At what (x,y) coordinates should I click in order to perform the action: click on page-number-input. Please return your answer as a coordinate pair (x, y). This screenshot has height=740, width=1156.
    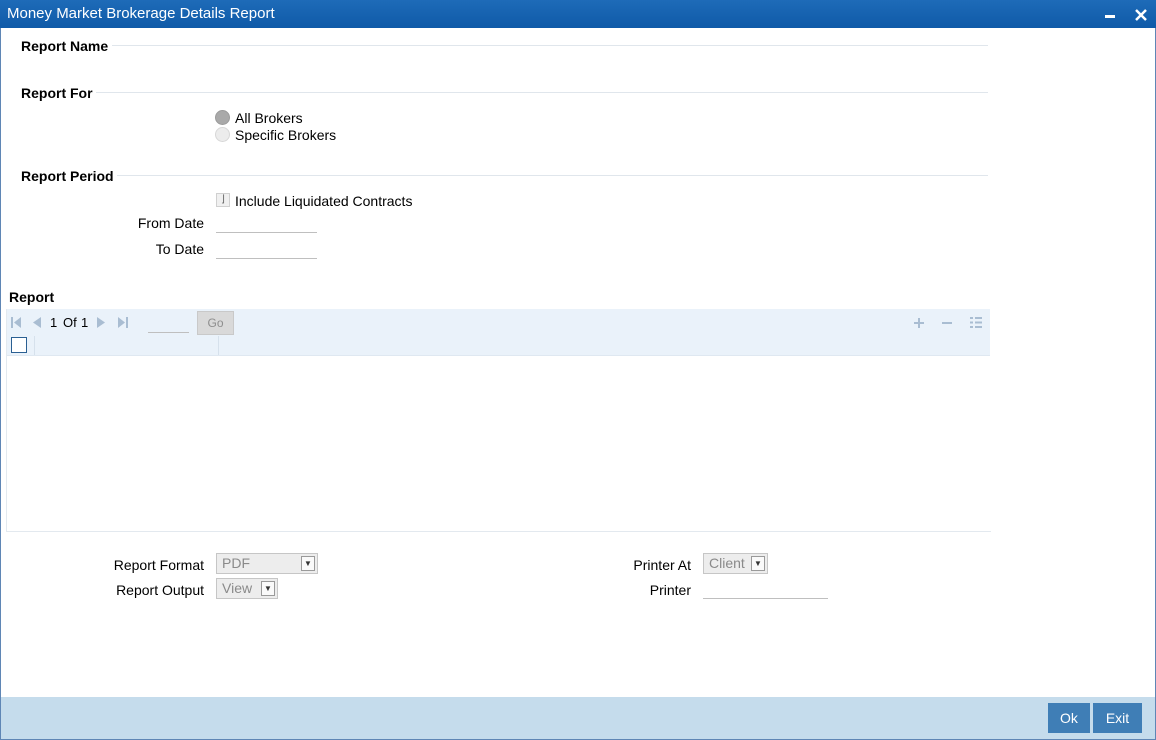
    Looking at the image, I should click on (168, 323).